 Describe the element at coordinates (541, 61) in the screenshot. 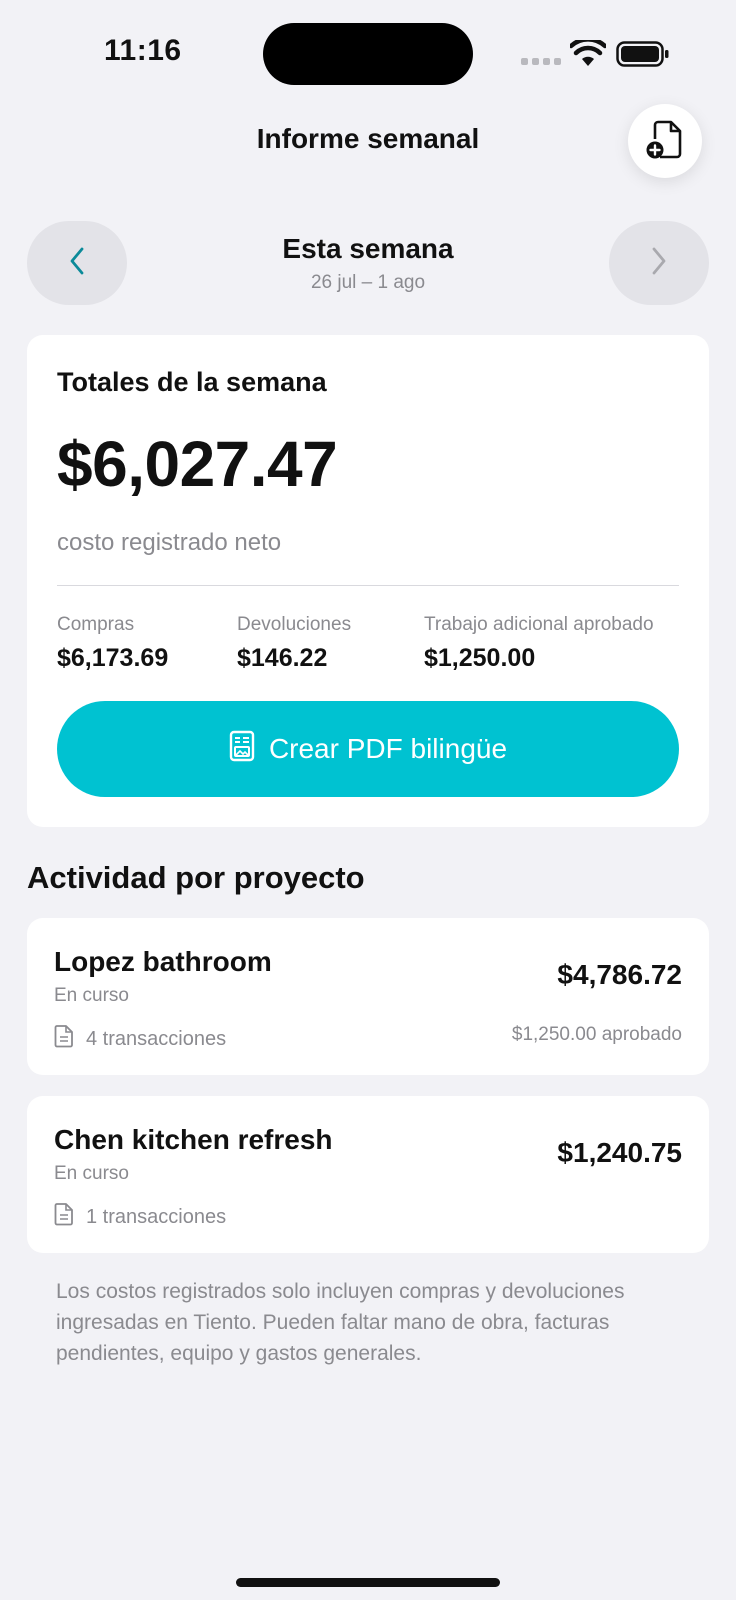

I see `cellular-signal-icon` at that location.